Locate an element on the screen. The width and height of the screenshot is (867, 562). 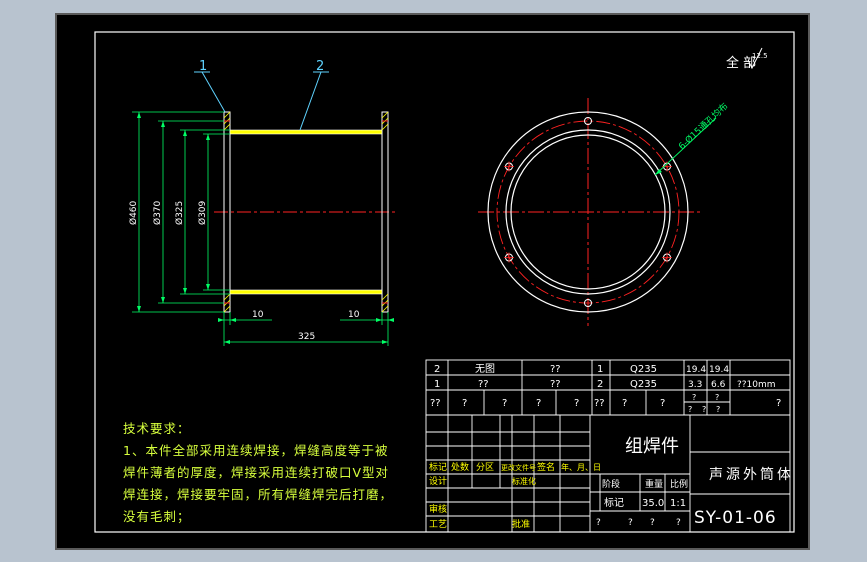
mark-label: 标记 is located at coordinates (614, 503).